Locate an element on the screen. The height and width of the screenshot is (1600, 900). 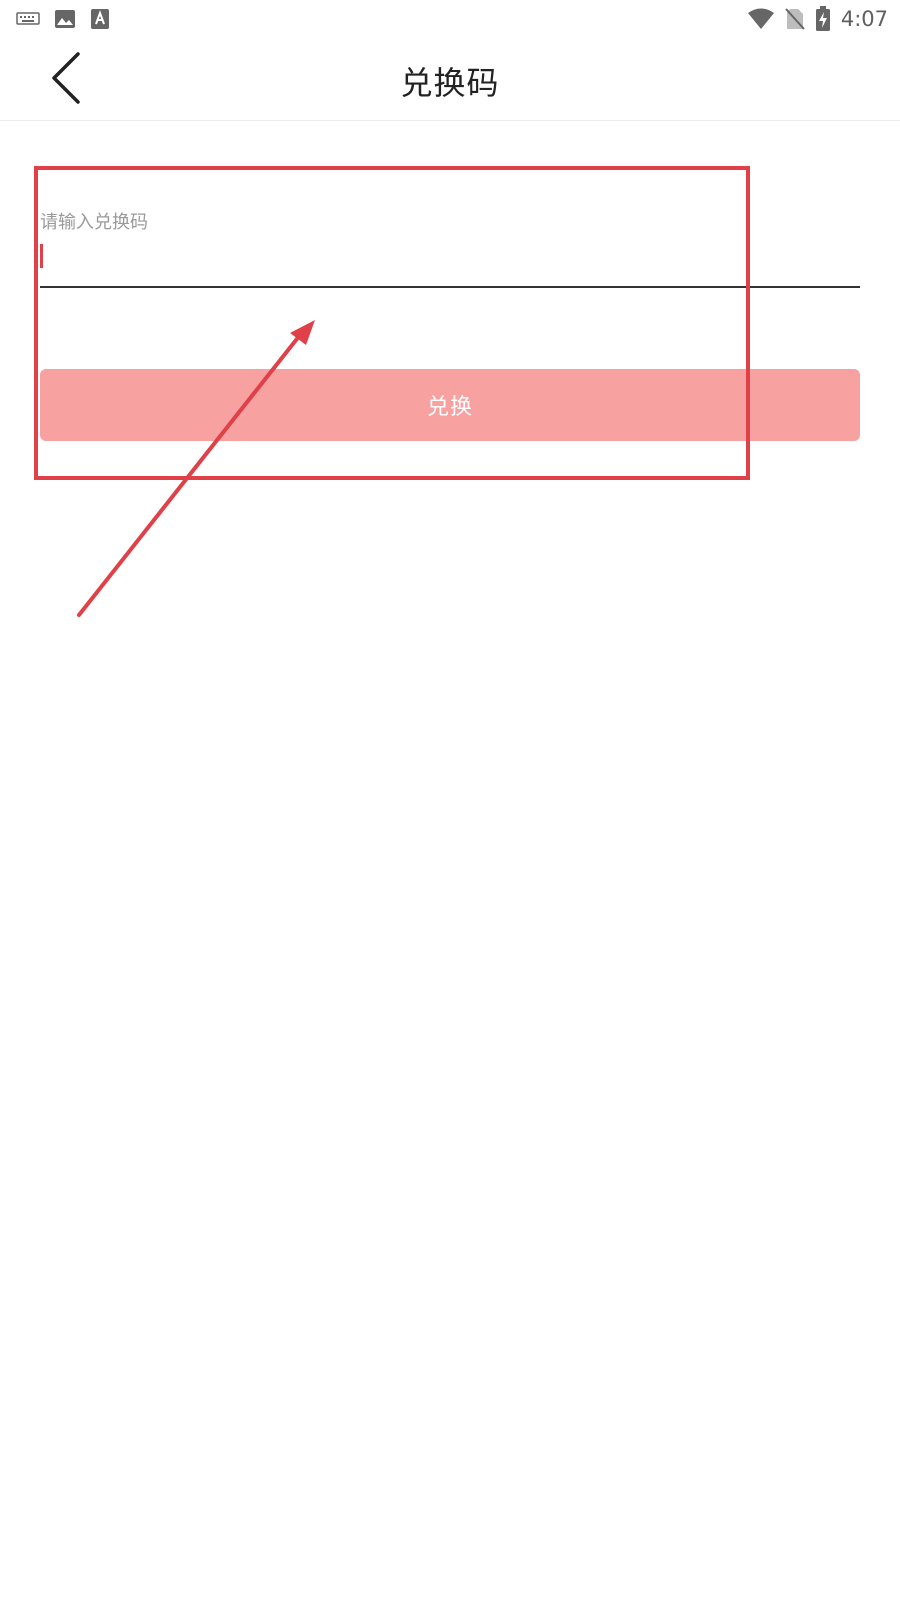
text-caret is located at coordinates (41, 256).